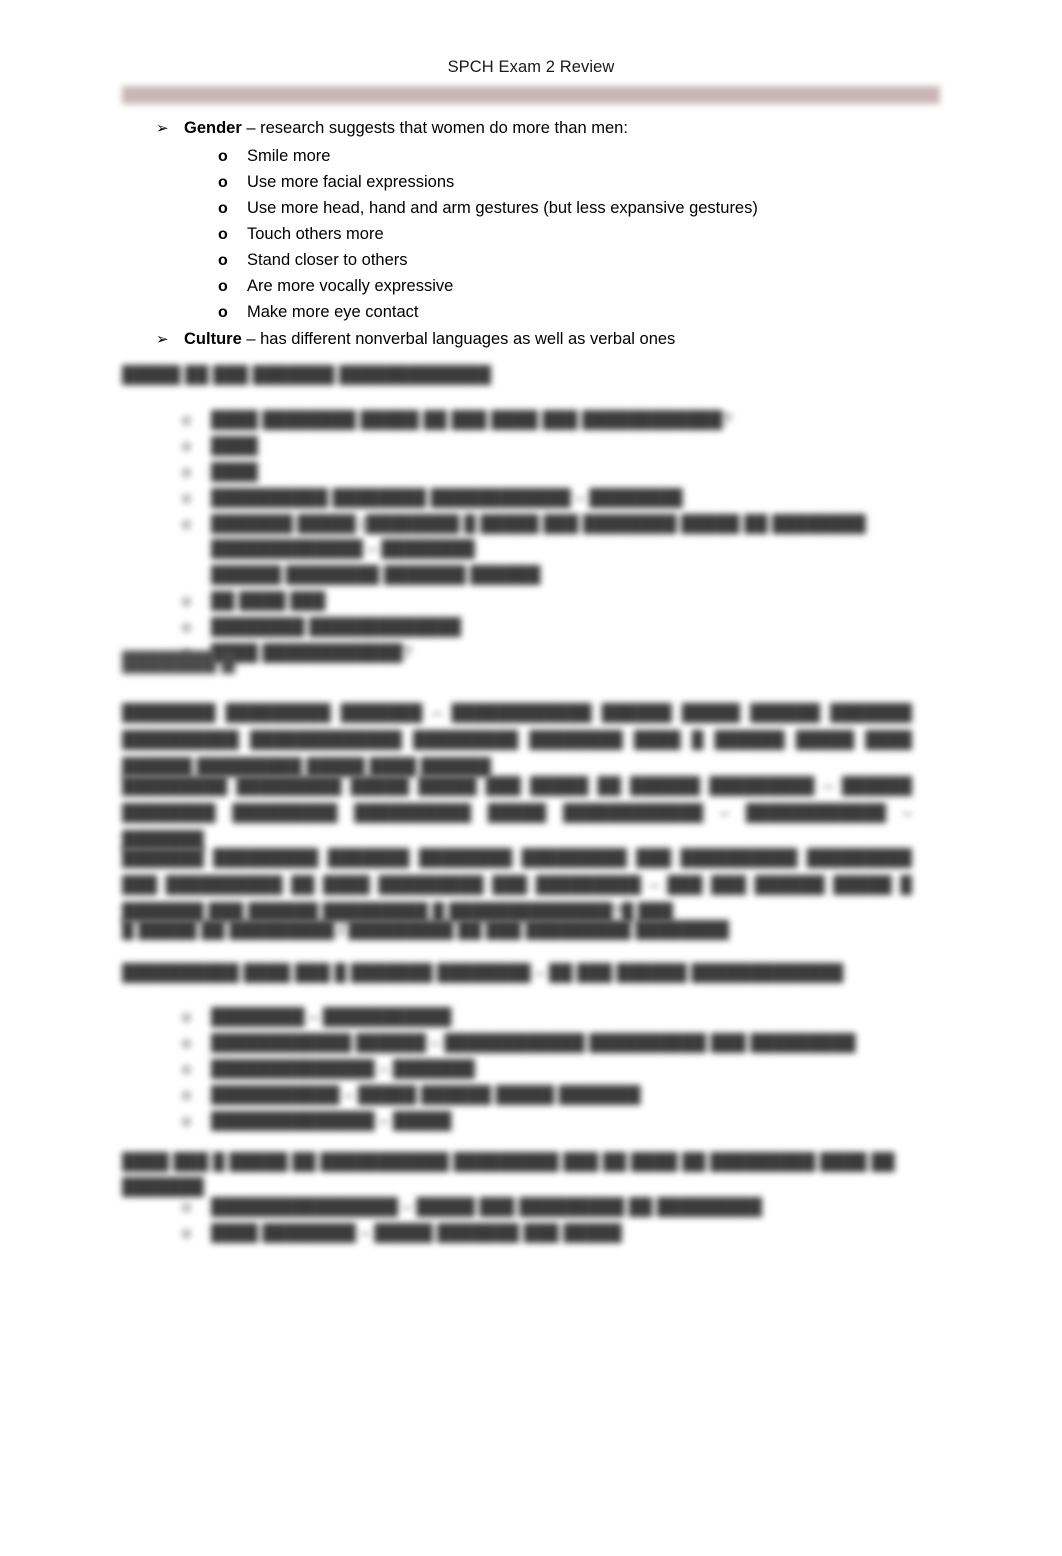  What do you see at coordinates (532, 260) in the screenshot?
I see `list-item: o Stand closer to others` at bounding box center [532, 260].